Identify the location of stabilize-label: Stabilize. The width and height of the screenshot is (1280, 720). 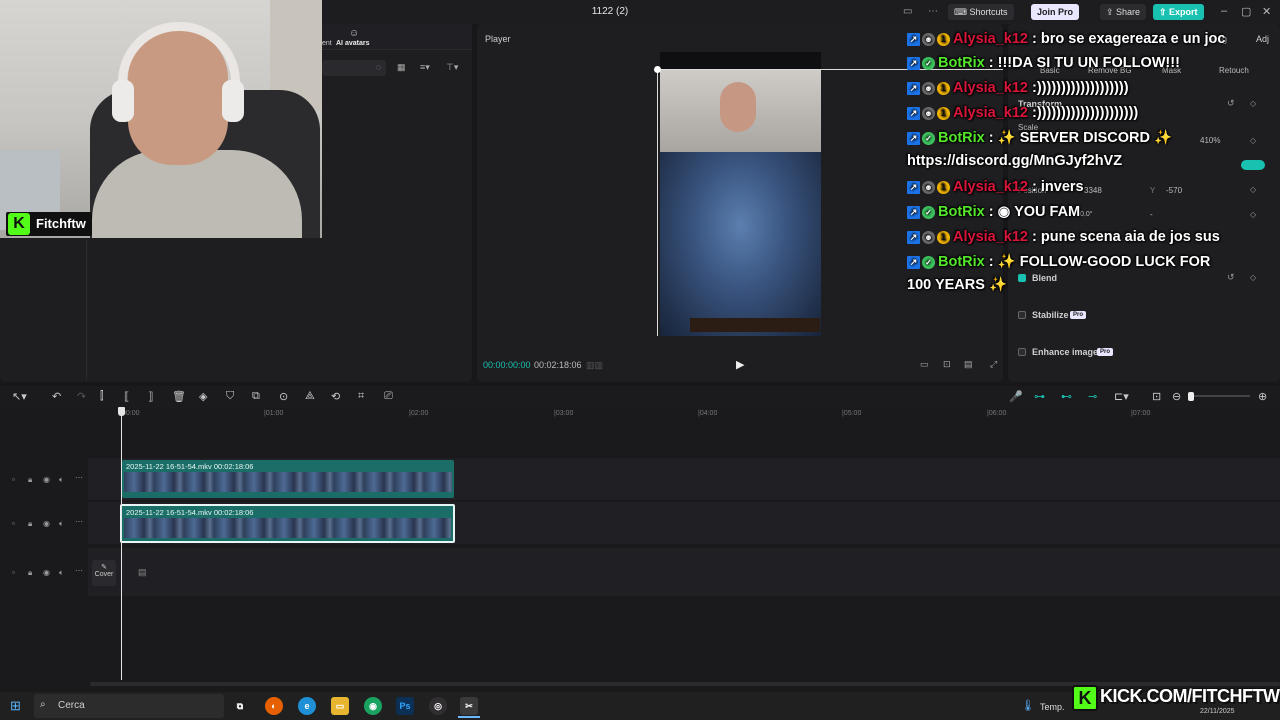
(1050, 315).